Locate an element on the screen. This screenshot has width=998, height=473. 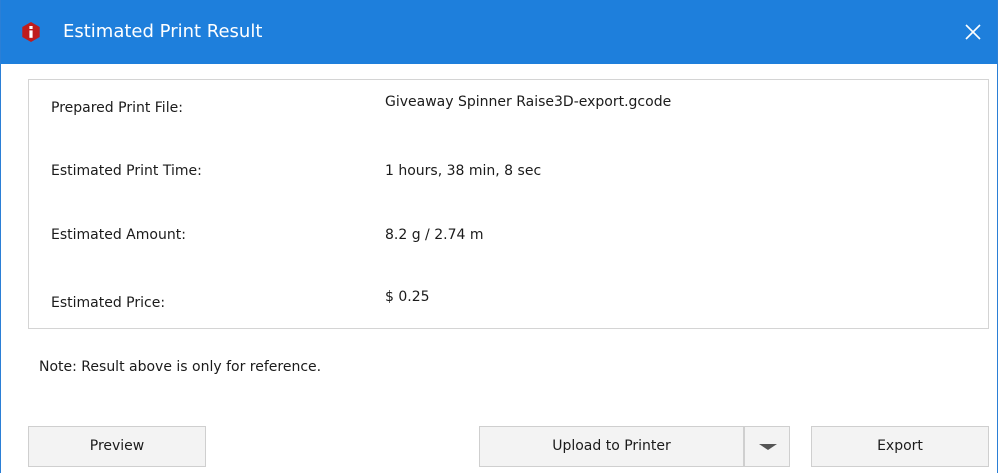
title-bar: Estimated Print Result is located at coordinates (499, 32).